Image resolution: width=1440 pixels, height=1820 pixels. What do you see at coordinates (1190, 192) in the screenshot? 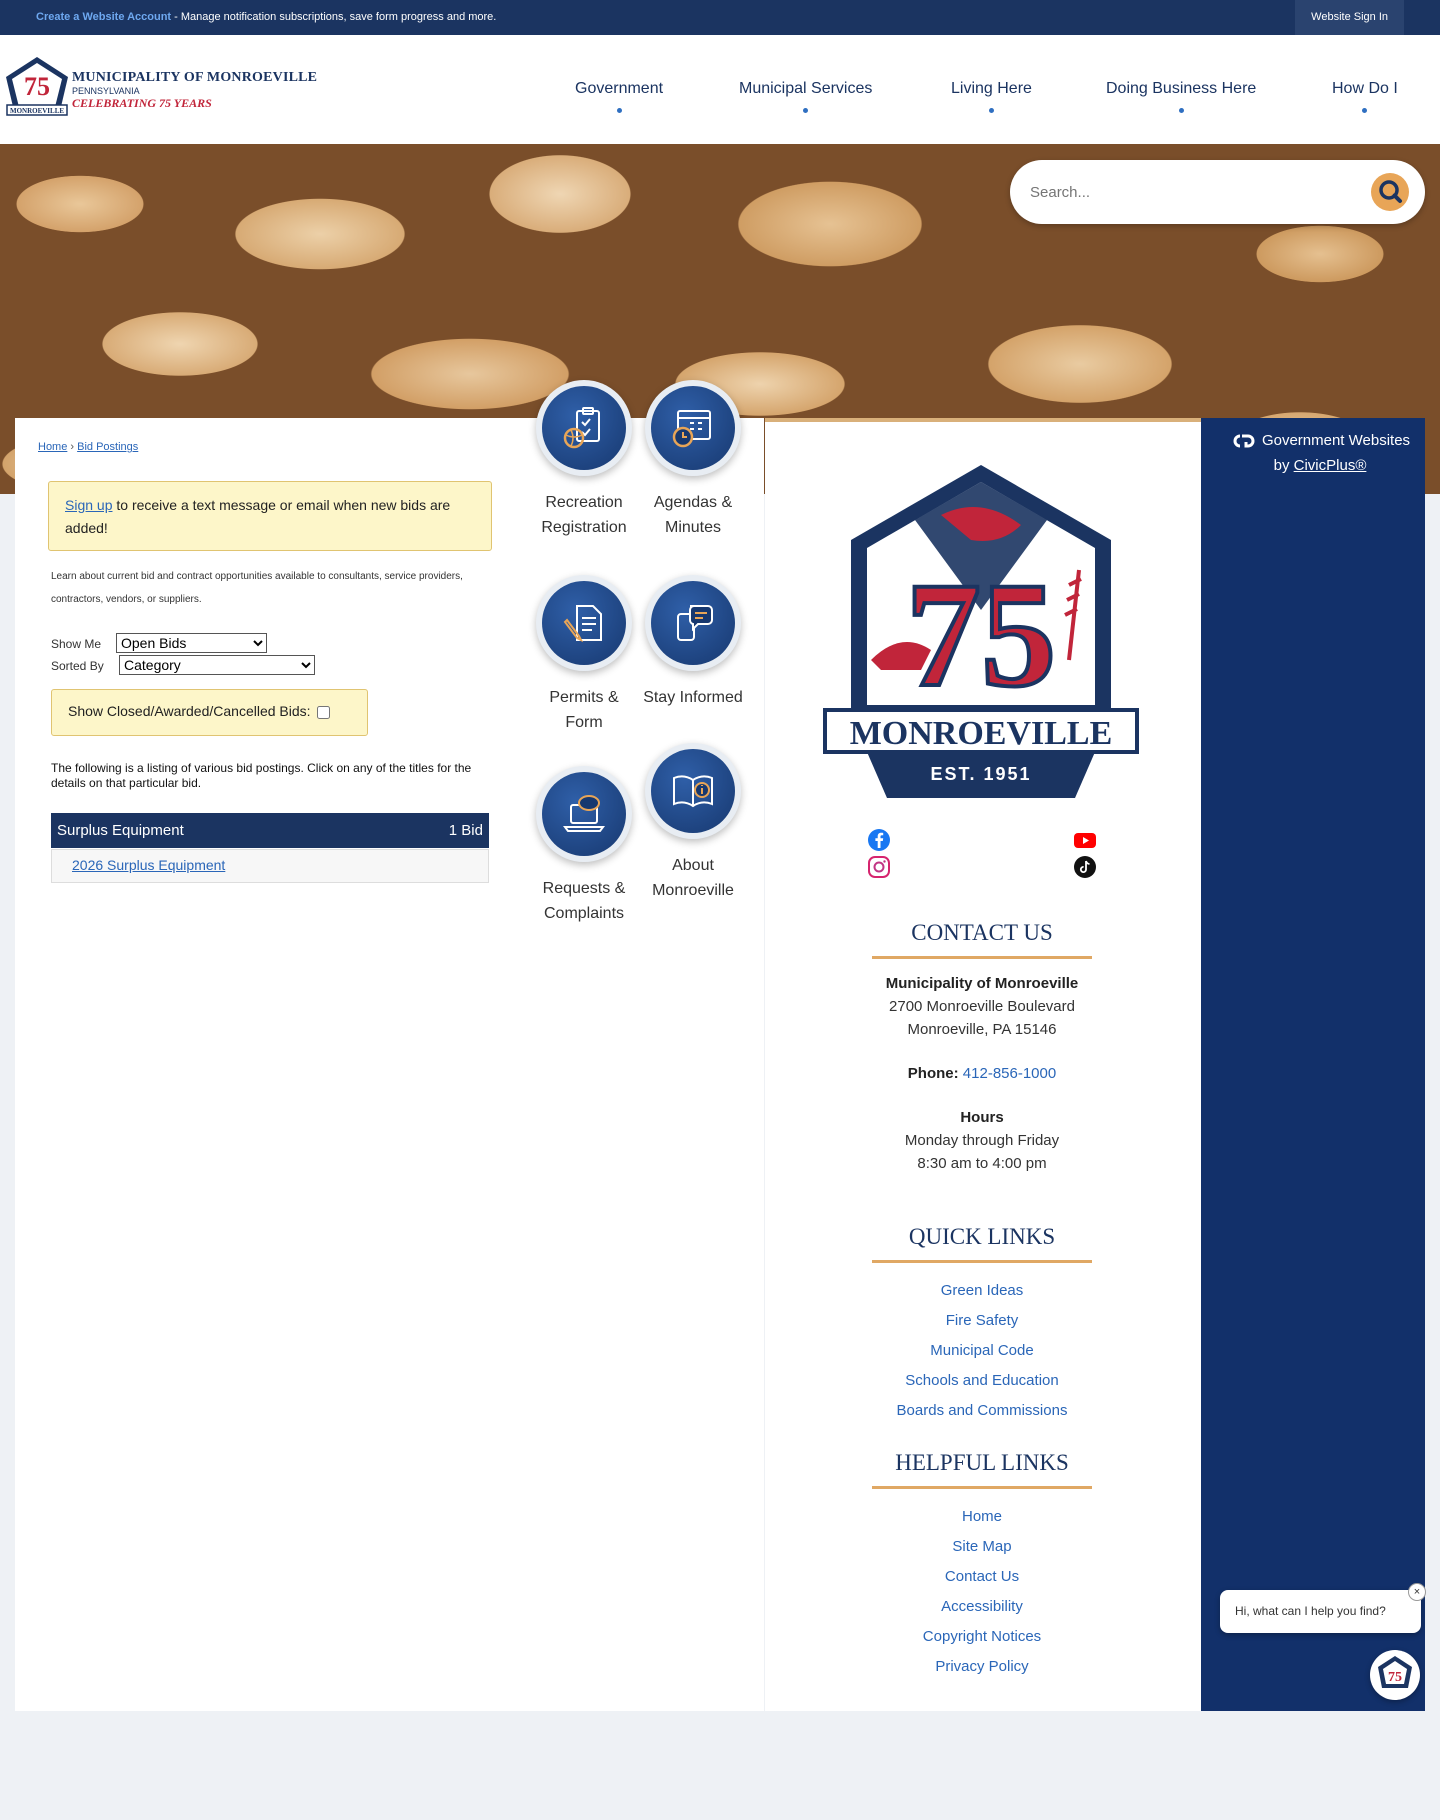
I see `search-input` at bounding box center [1190, 192].